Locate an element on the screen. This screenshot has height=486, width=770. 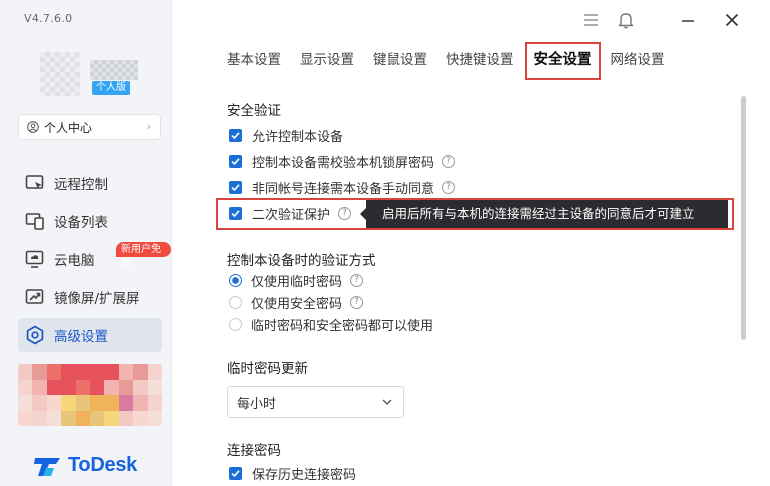
option-label: 控制本设备需校验本机锁屏密码 is located at coordinates (343, 163).